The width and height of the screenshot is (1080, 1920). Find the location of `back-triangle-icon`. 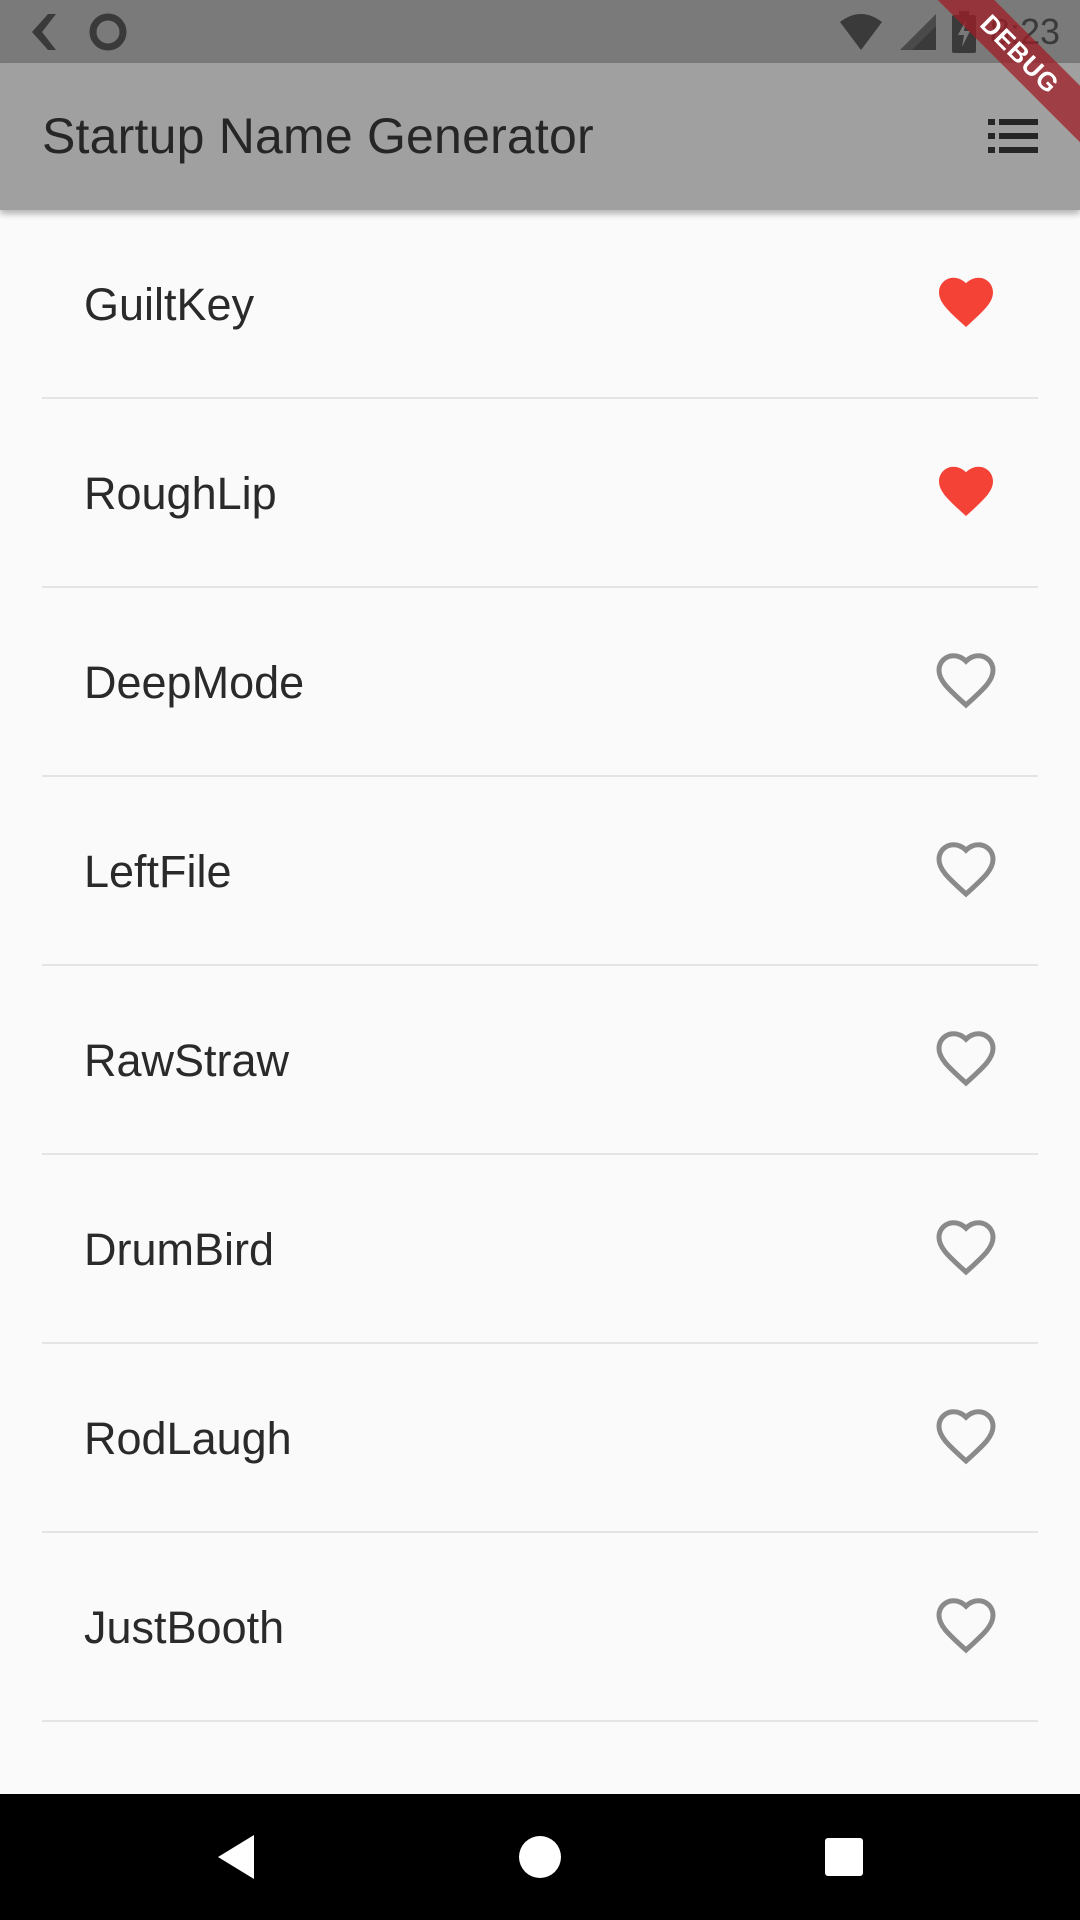

back-triangle-icon is located at coordinates (236, 1857).